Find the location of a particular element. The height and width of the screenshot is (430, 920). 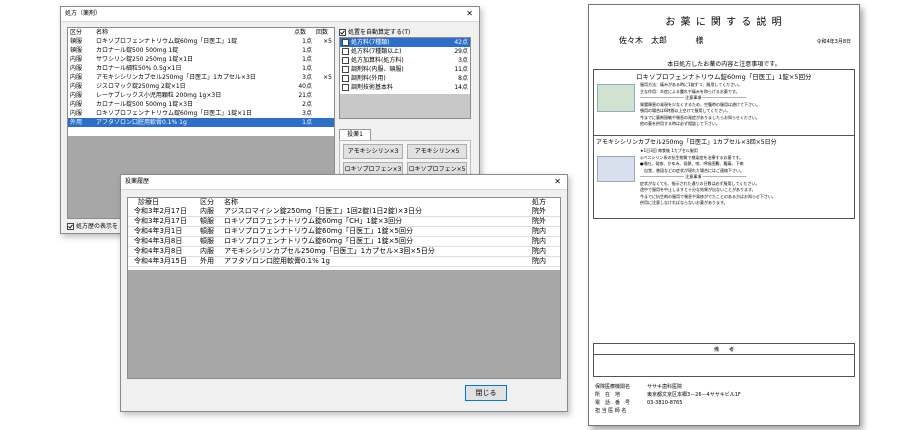

fee-option-row: 処方加算料(処方料) 3点 is located at coordinates (405, 60).